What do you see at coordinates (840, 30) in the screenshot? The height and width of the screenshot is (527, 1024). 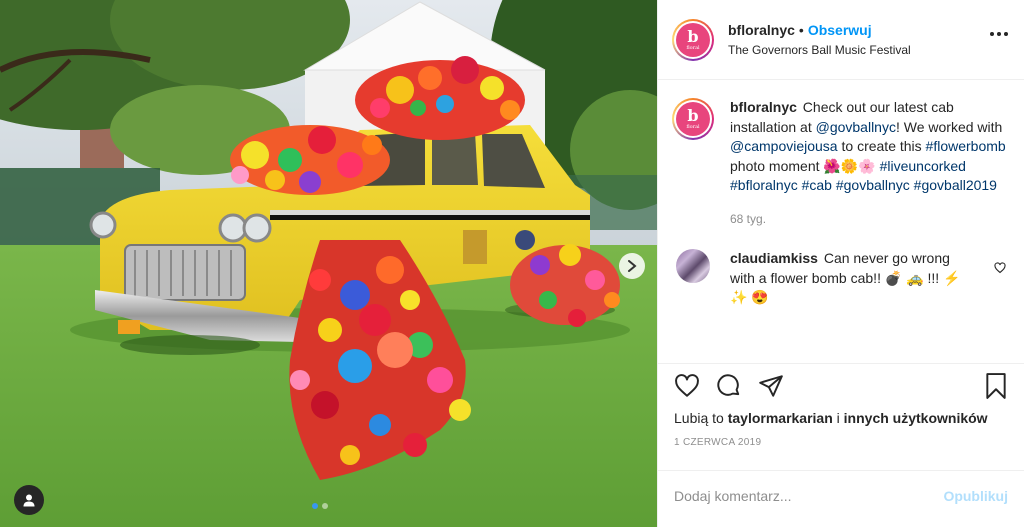 I see `follow-button: Obserwuj` at bounding box center [840, 30].